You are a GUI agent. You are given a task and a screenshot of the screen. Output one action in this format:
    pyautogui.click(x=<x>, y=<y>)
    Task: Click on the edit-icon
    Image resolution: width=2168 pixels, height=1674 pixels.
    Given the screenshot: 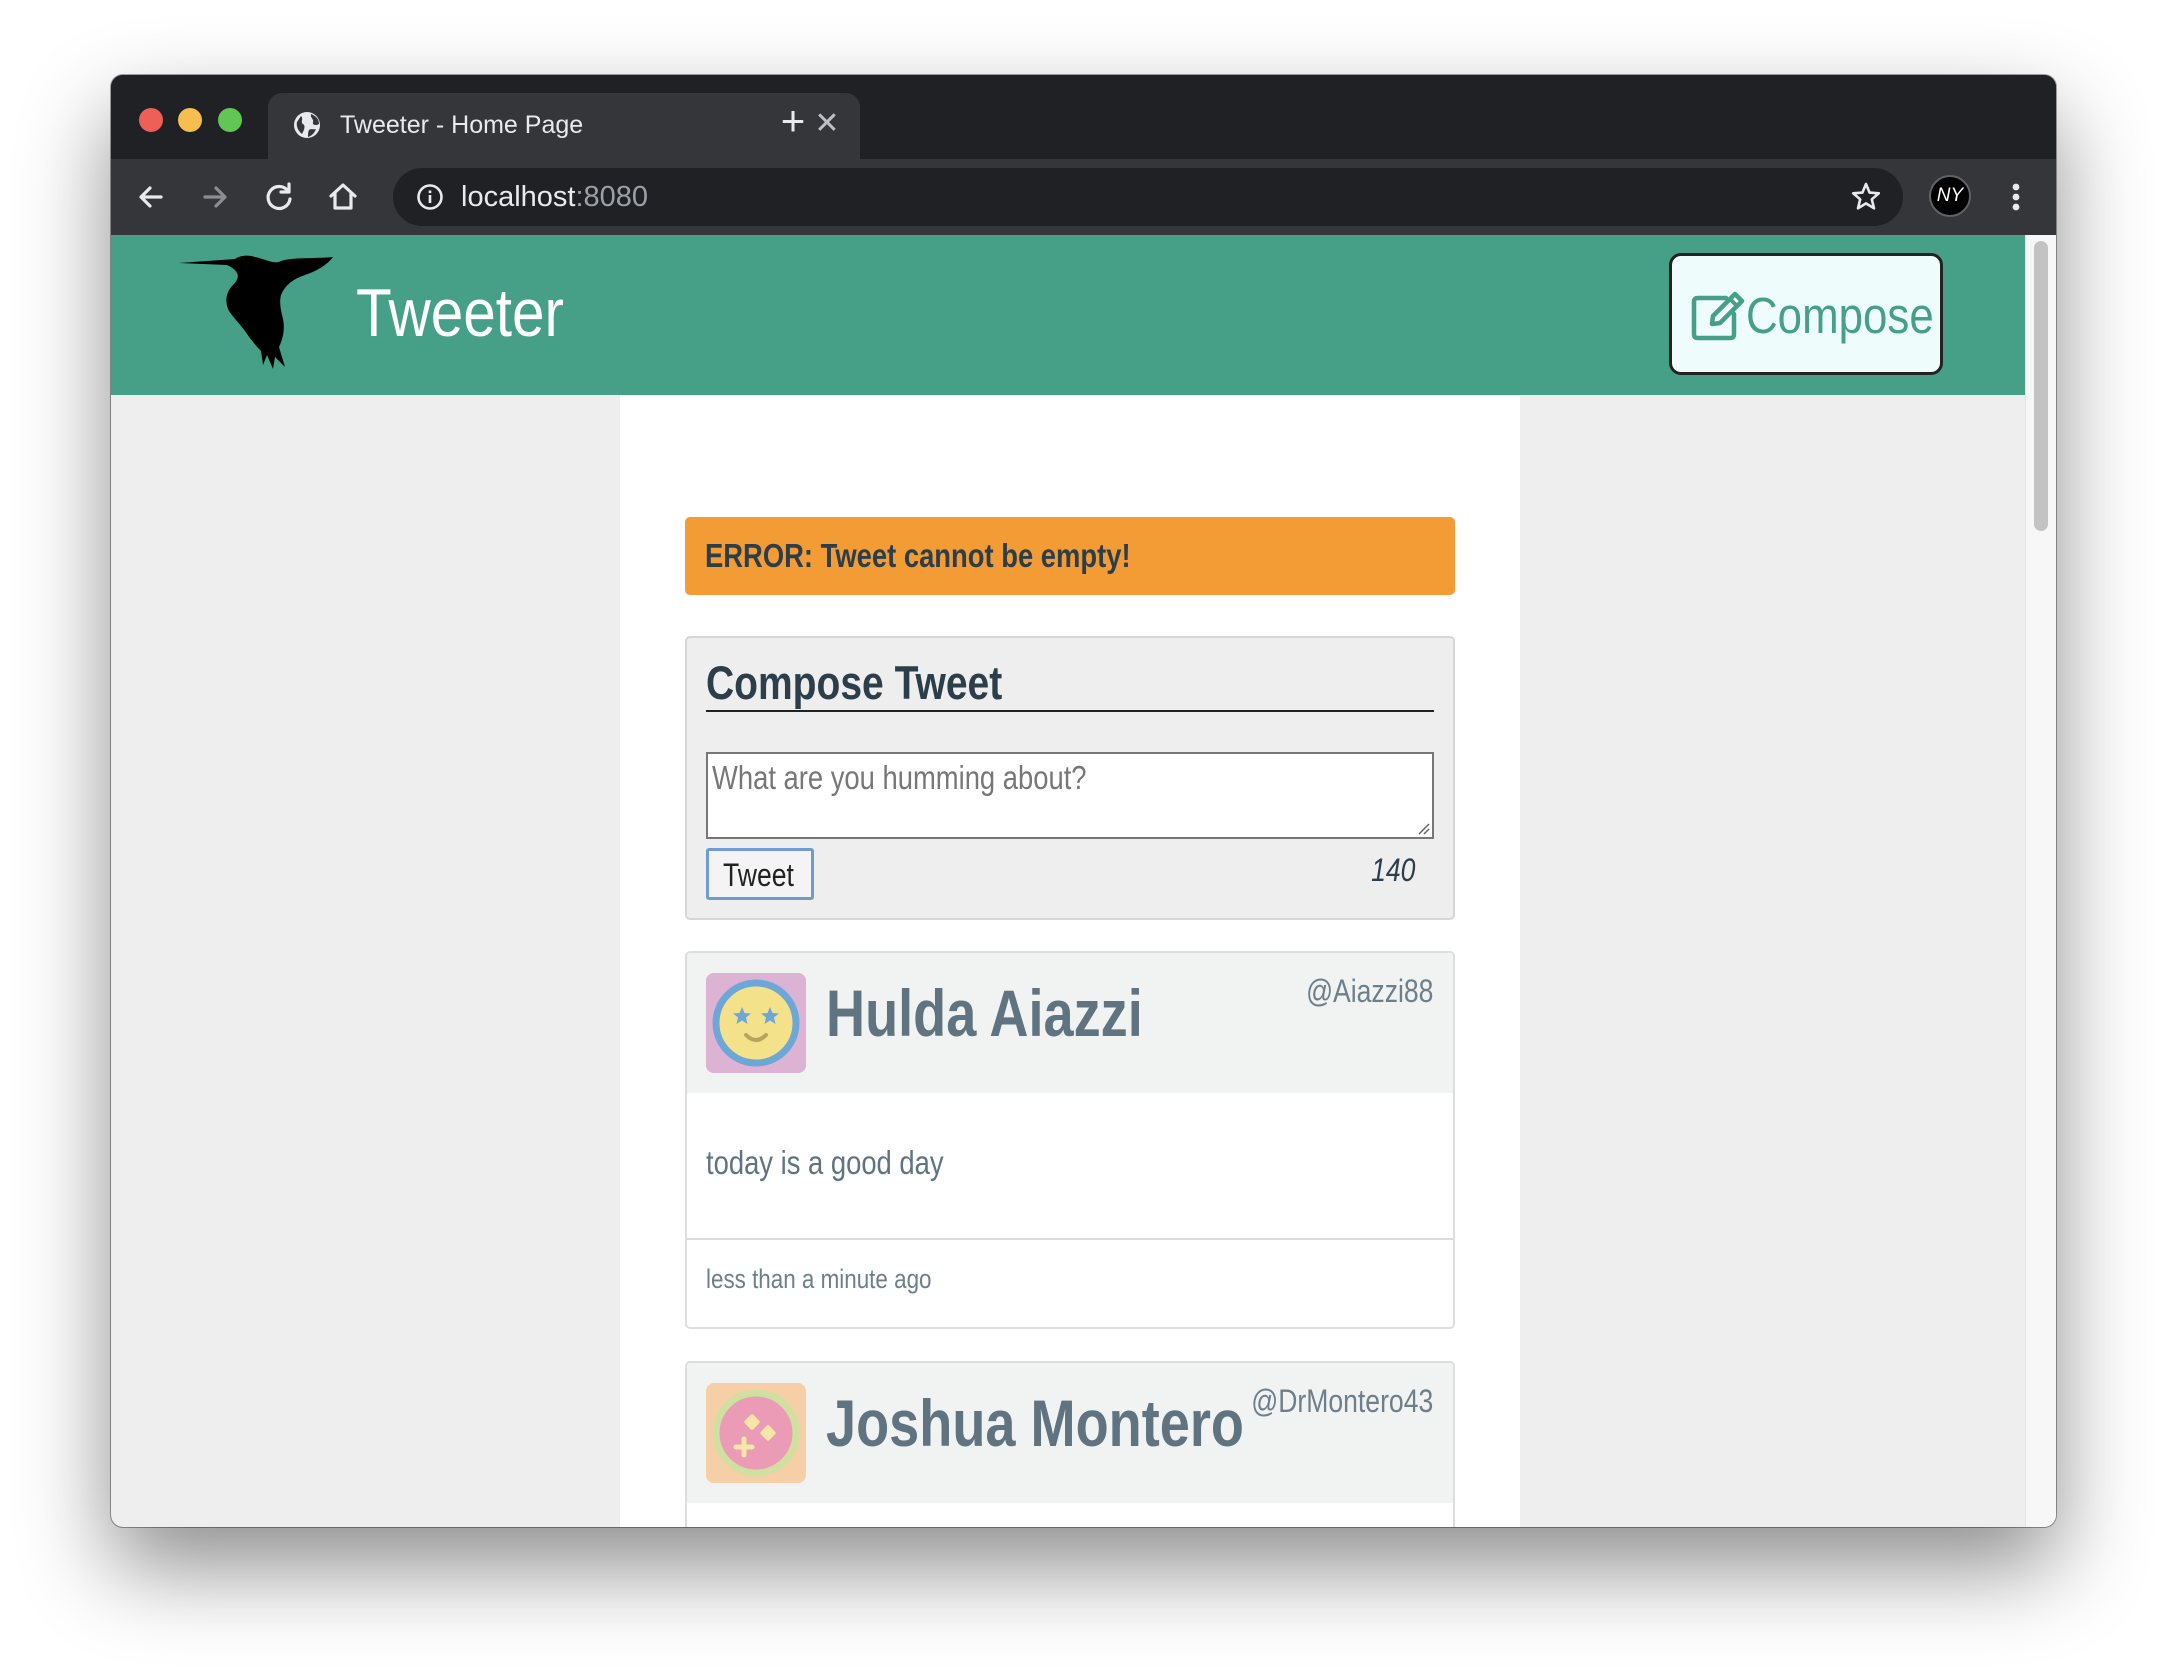 What is the action you would take?
    pyautogui.click(x=1718, y=316)
    